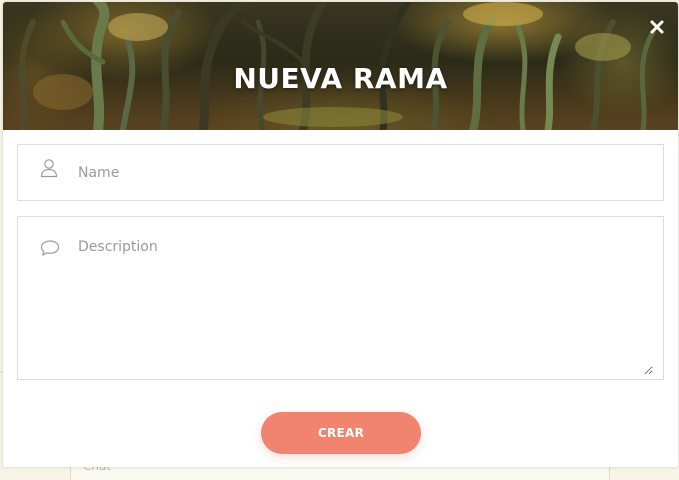 The image size is (679, 480). What do you see at coordinates (341, 433) in the screenshot?
I see `create-button: CREAR` at bounding box center [341, 433].